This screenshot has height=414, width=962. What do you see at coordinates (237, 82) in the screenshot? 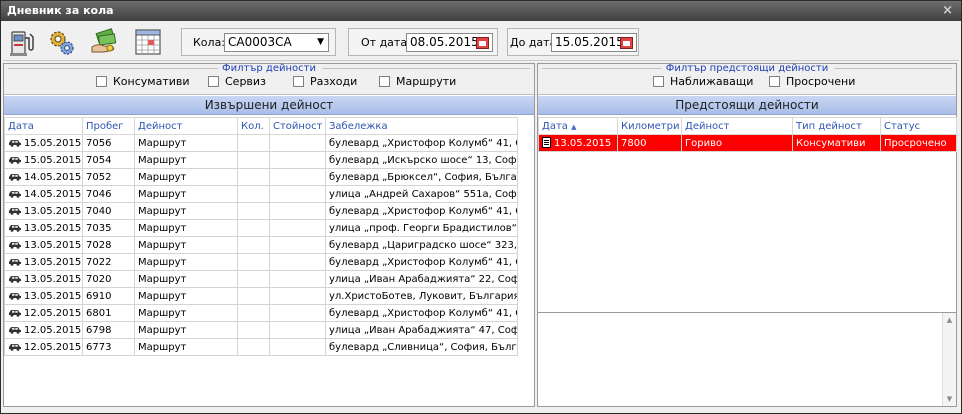
I see `checkbox-service: Сервиз` at bounding box center [237, 82].